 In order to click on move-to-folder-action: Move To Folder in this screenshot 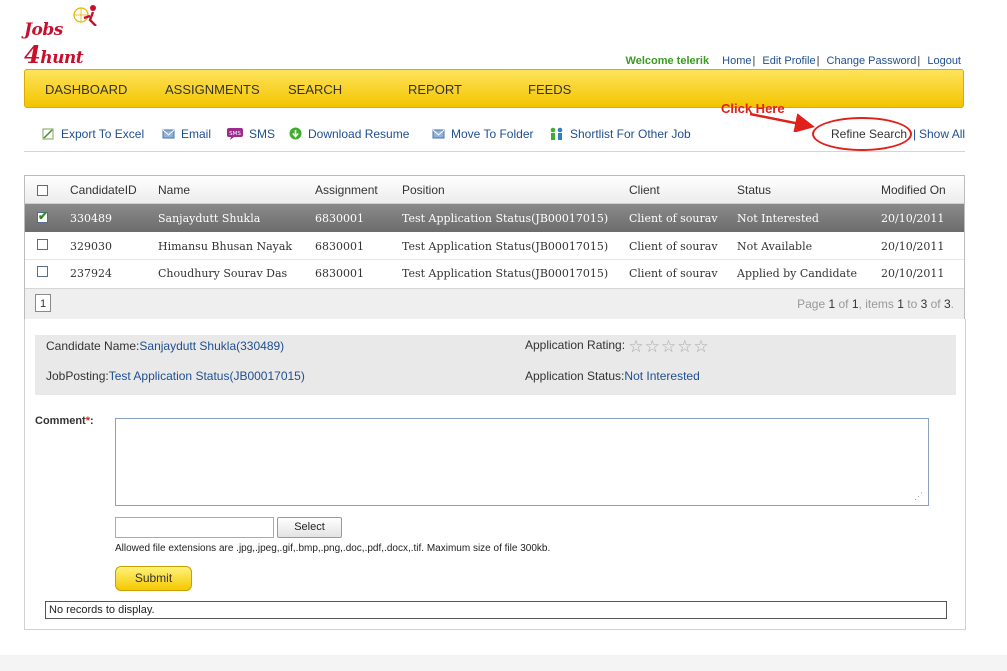, I will do `click(482, 134)`.